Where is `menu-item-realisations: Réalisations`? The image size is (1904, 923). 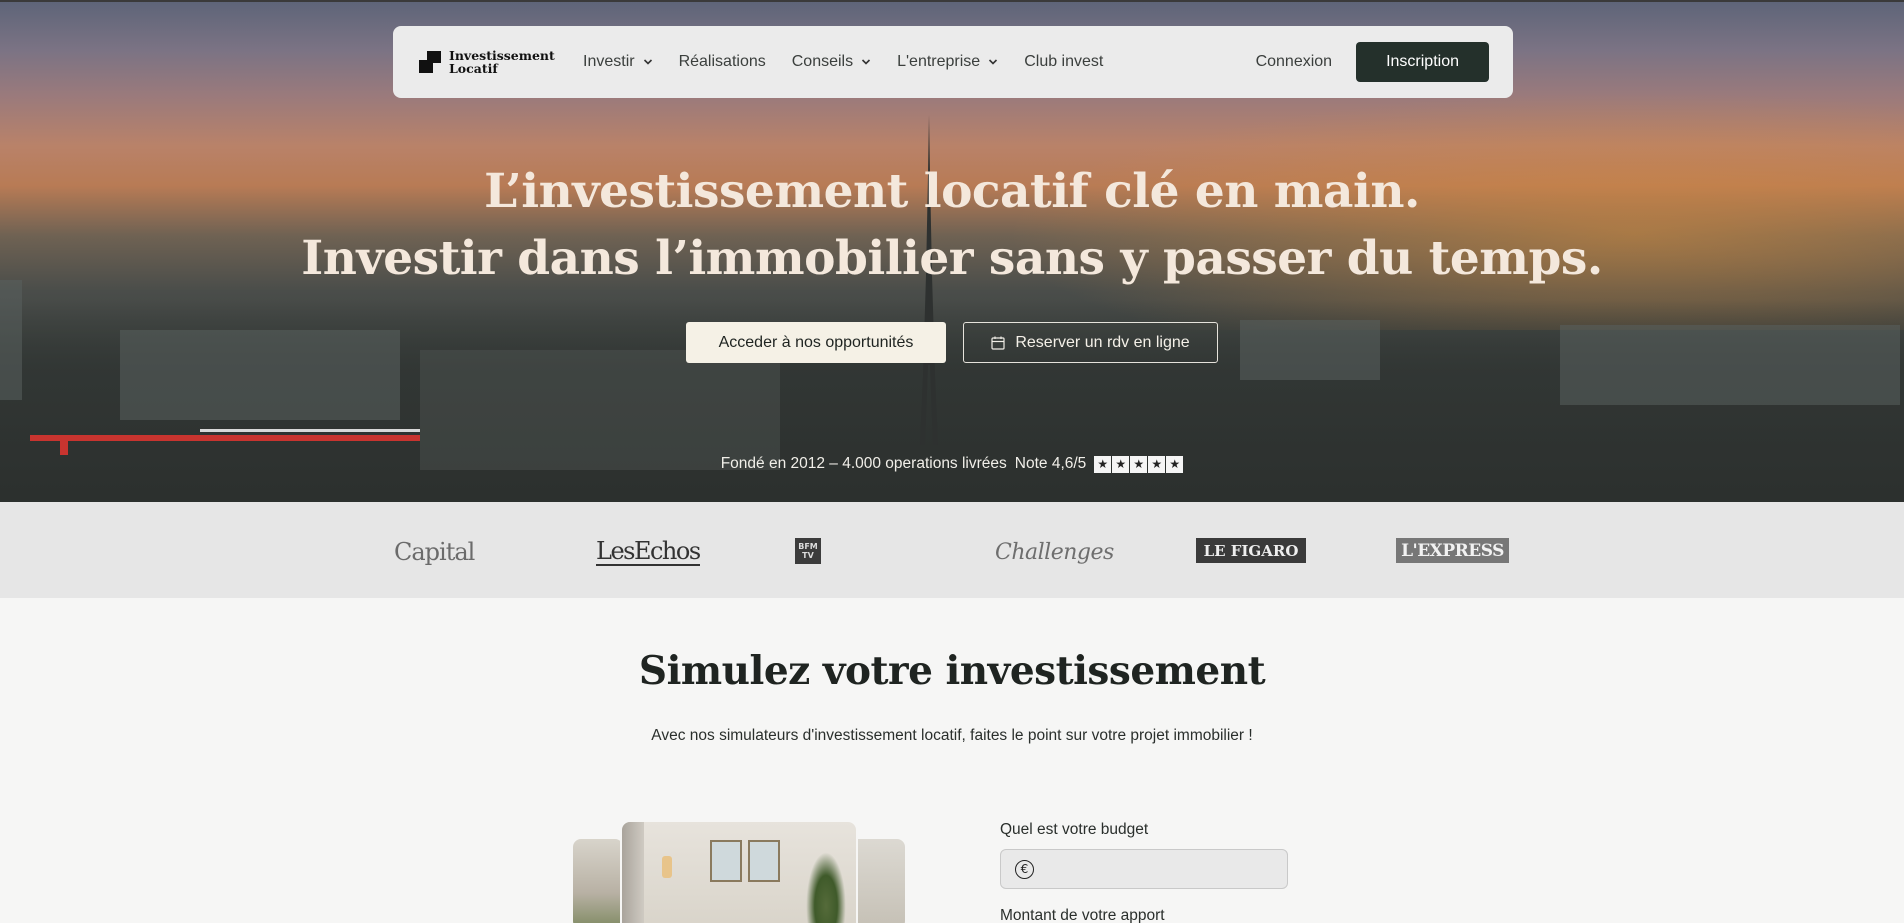 menu-item-realisations: Réalisations is located at coordinates (722, 62).